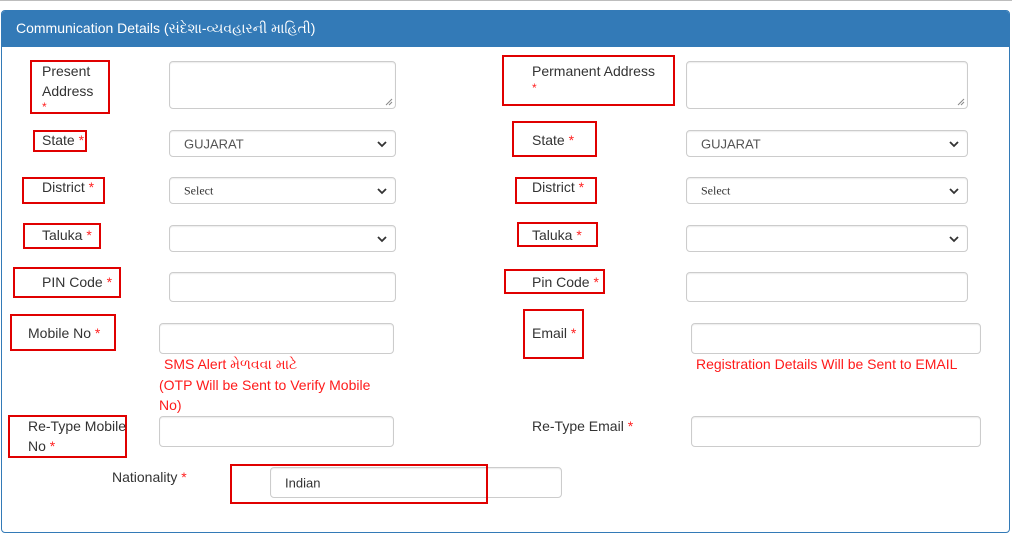  Describe the element at coordinates (359, 484) in the screenshot. I see `highlight-box-nationality` at that location.